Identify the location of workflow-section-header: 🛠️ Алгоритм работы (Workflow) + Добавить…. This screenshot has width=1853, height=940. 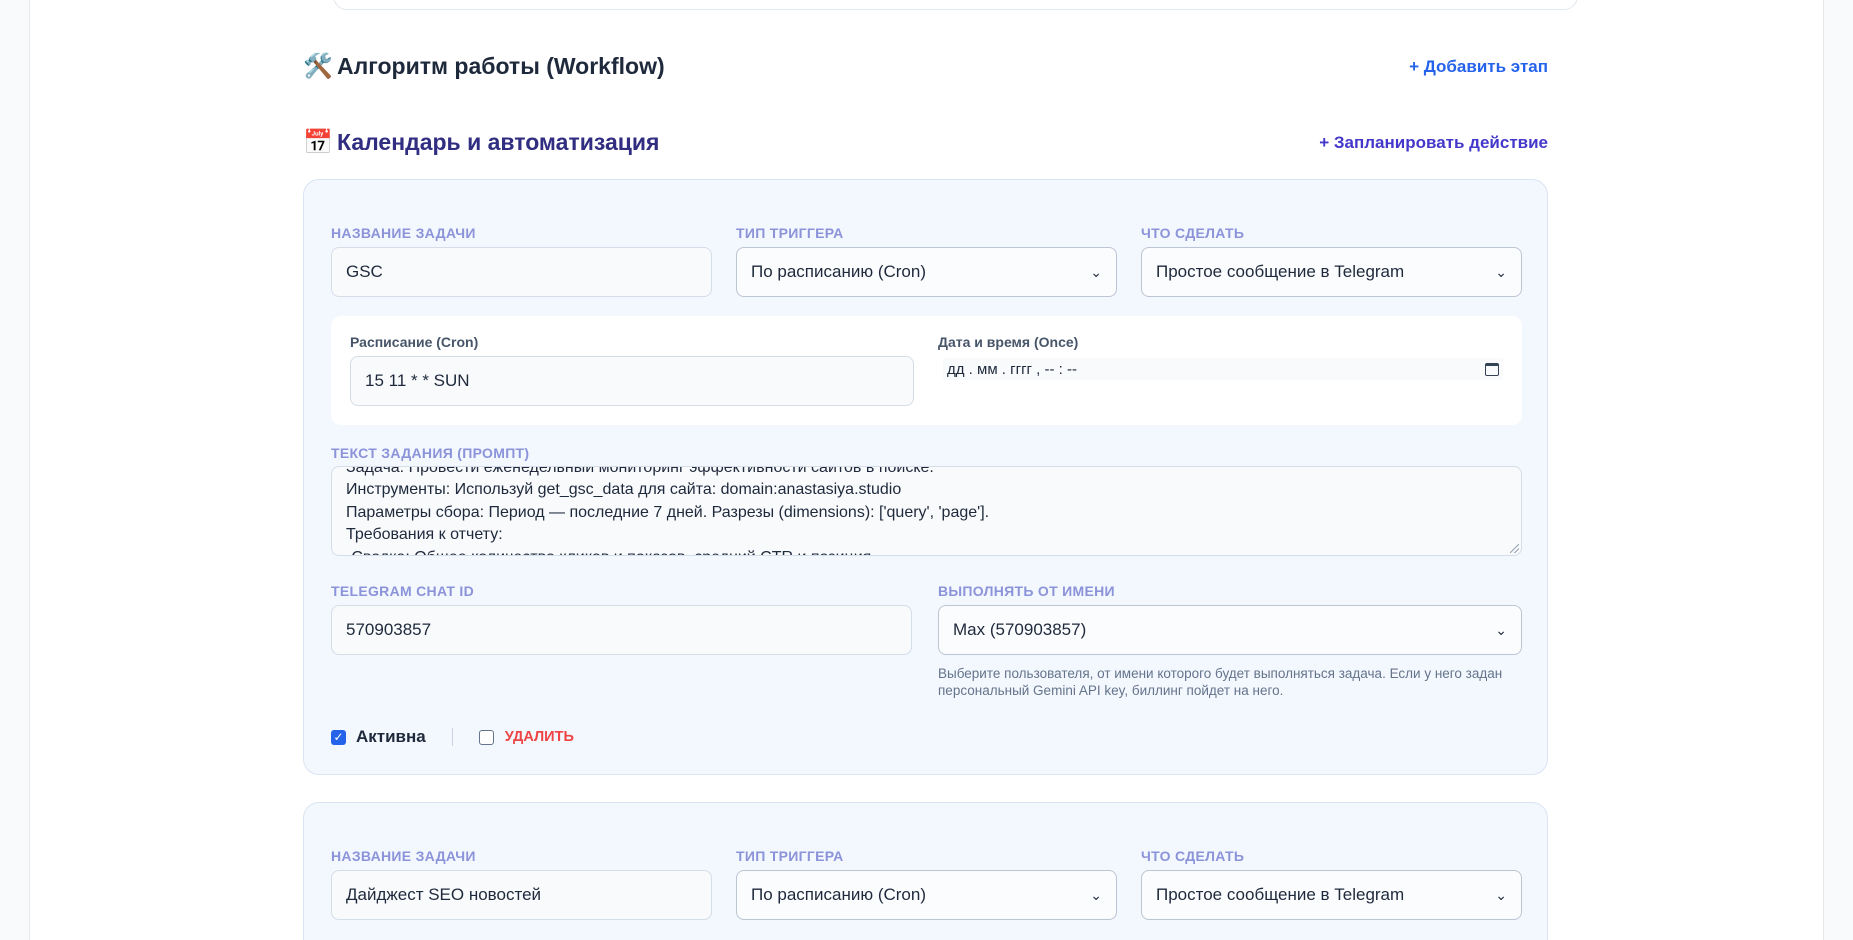
(925, 66).